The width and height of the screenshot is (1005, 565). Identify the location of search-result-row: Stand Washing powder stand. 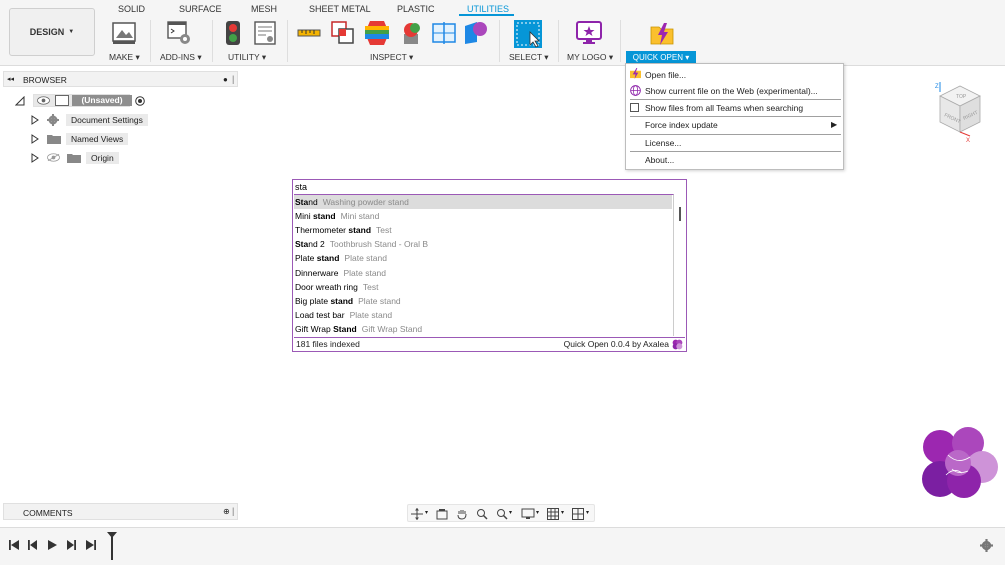
(483, 202).